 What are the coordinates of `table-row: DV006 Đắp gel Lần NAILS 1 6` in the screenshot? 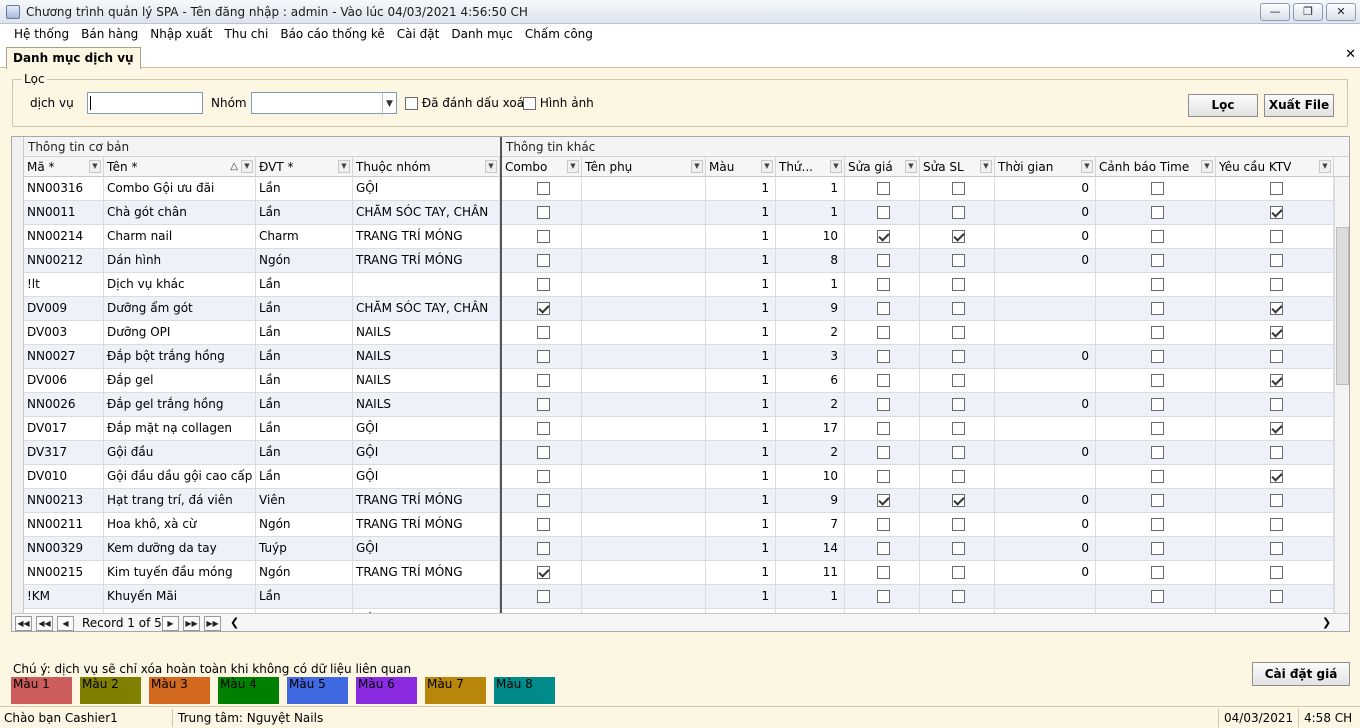 It's located at (680, 381).